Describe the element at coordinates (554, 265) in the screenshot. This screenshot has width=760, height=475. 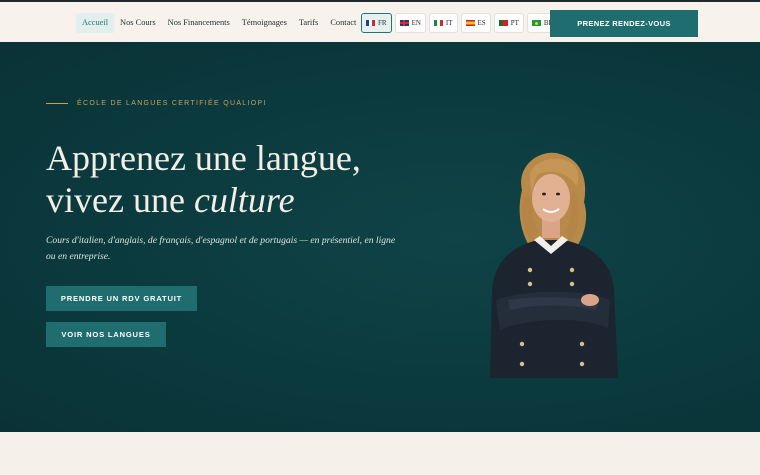
I see `teacher-portrait` at that location.